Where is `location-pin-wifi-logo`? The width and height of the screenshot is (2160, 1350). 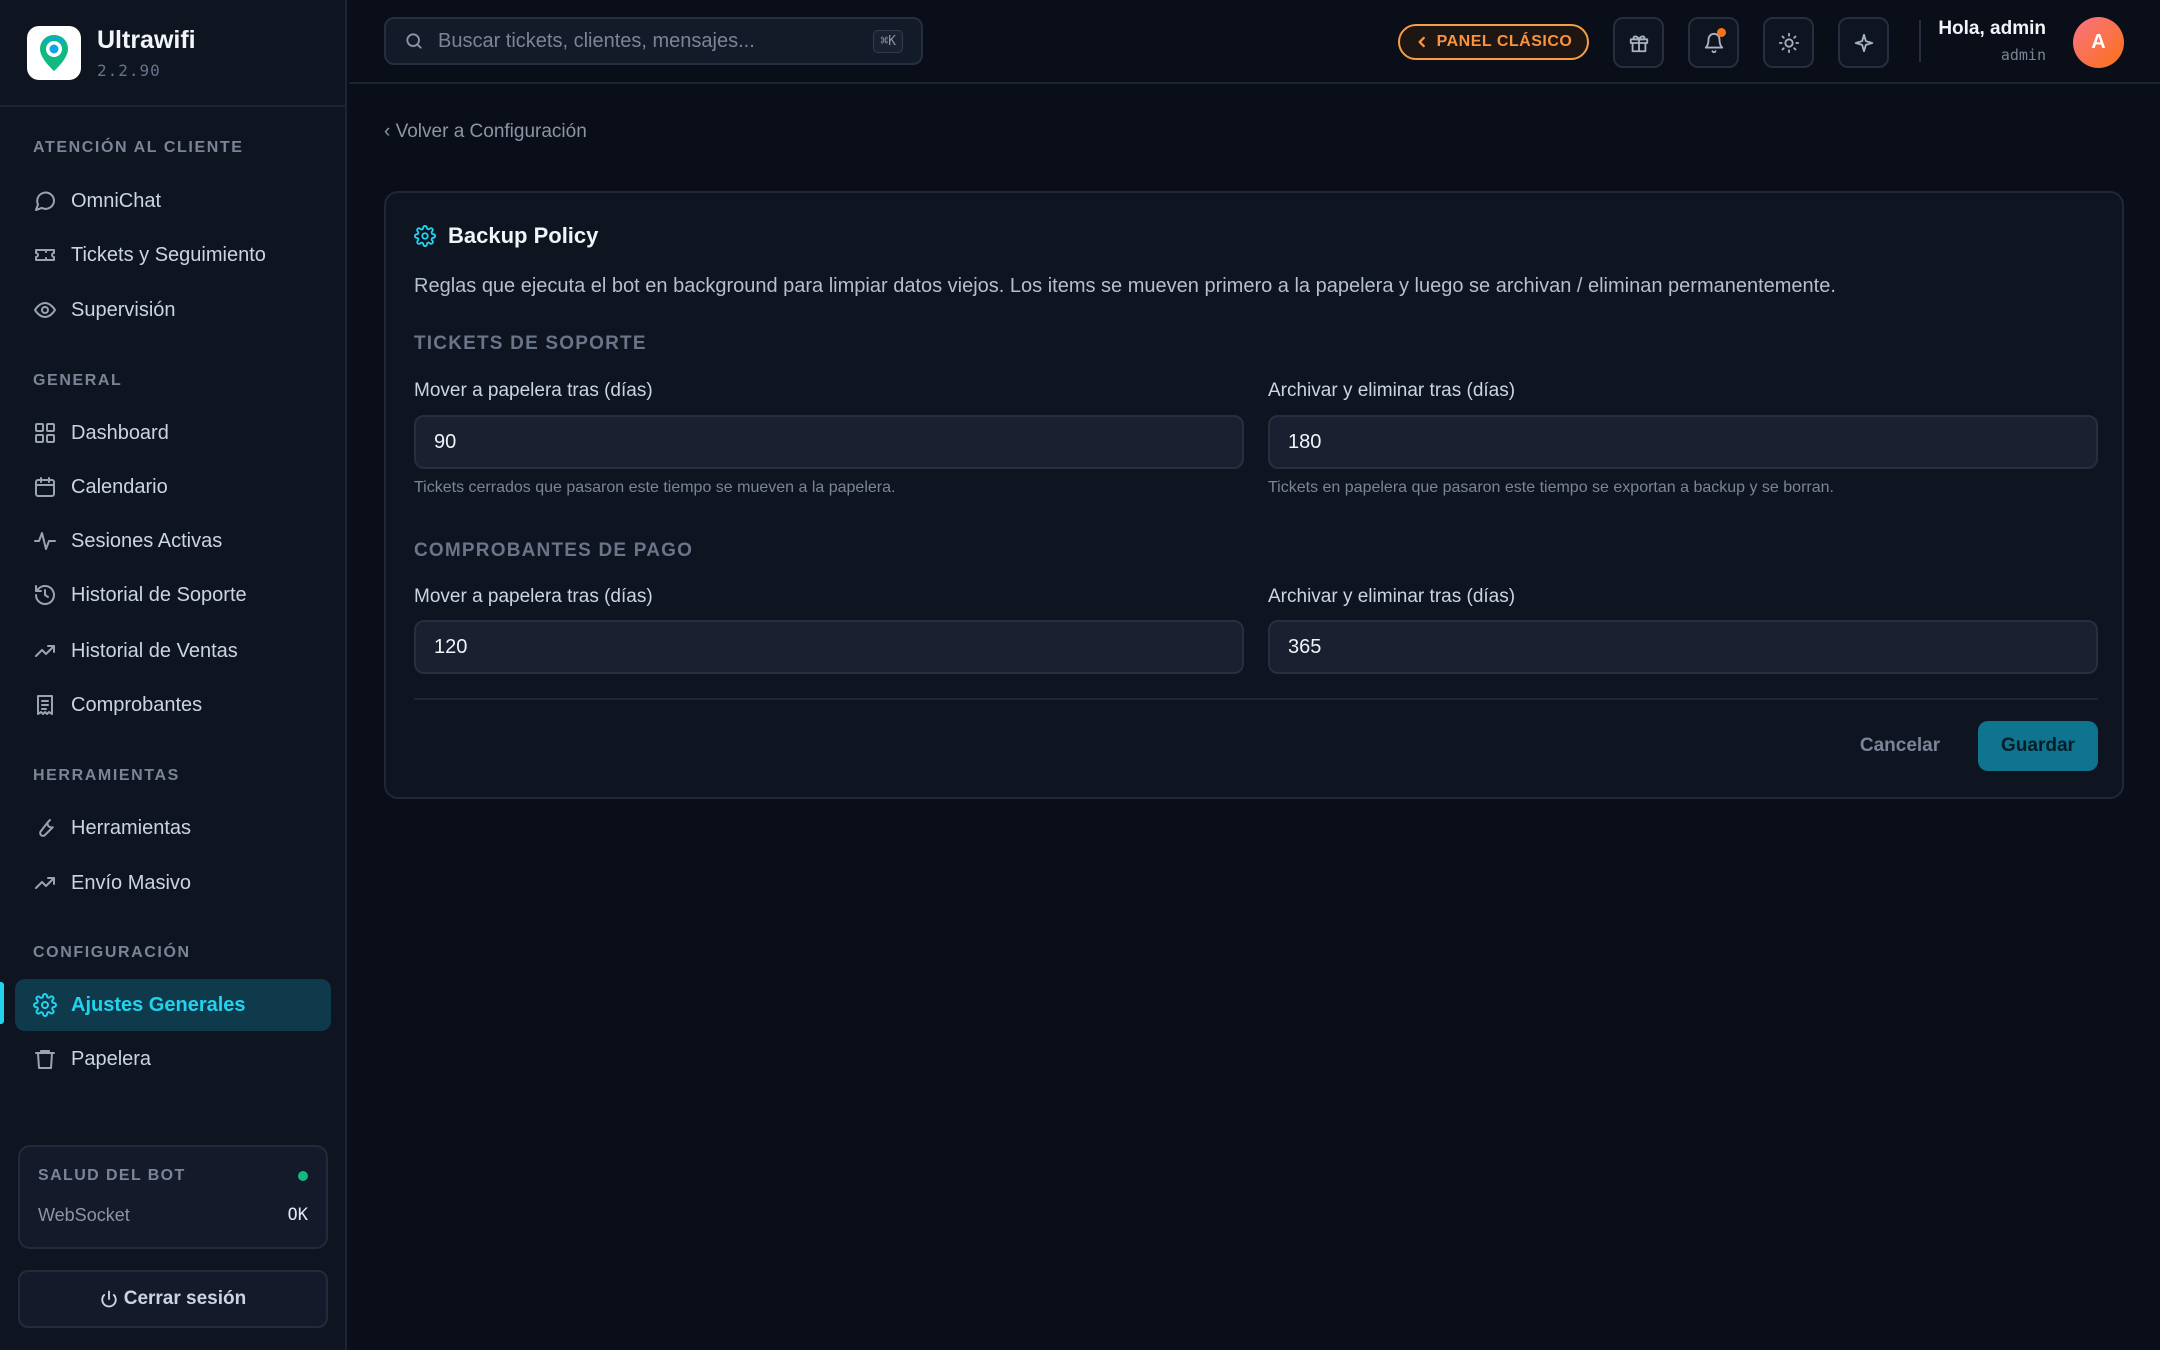 location-pin-wifi-logo is located at coordinates (54, 52).